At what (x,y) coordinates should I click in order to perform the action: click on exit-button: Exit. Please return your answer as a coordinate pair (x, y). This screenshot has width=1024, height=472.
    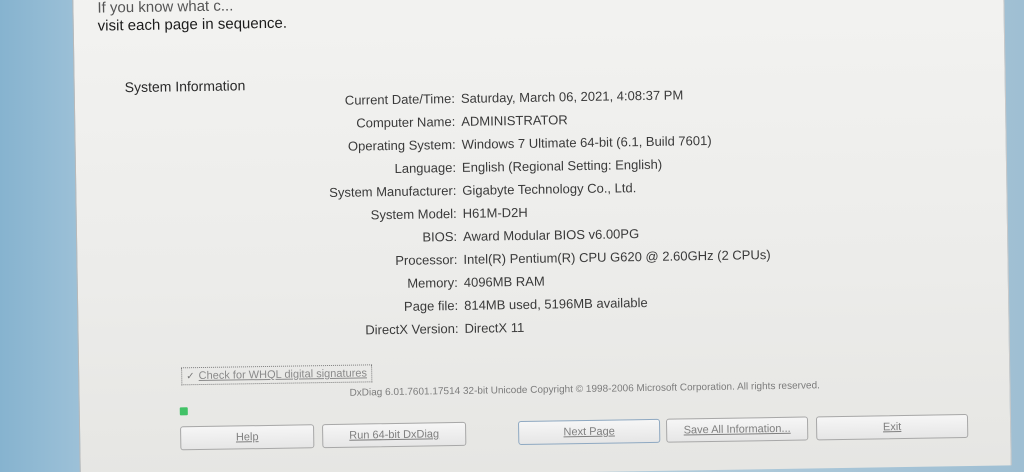
    Looking at the image, I should click on (892, 427).